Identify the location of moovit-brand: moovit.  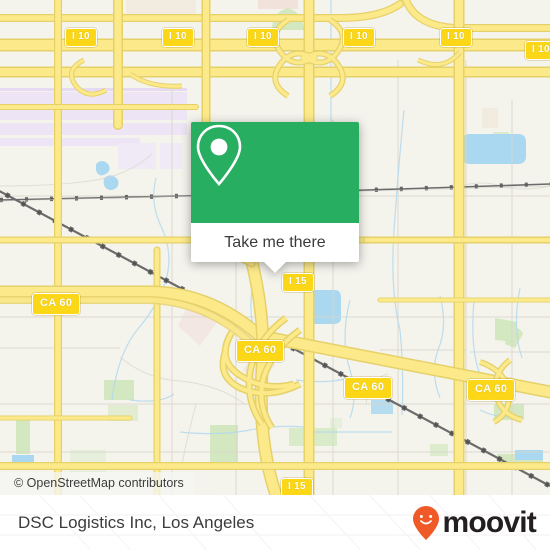
(474, 523).